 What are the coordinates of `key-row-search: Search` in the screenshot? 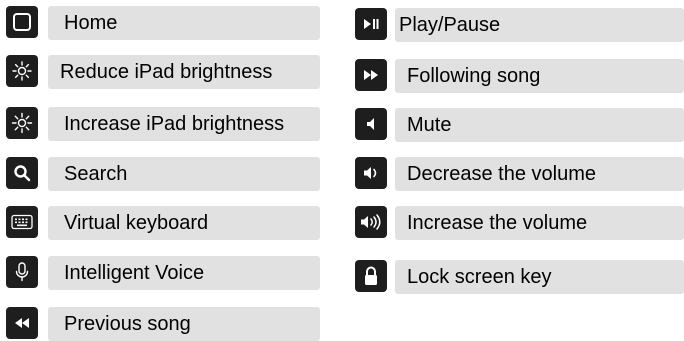 It's located at (163, 174).